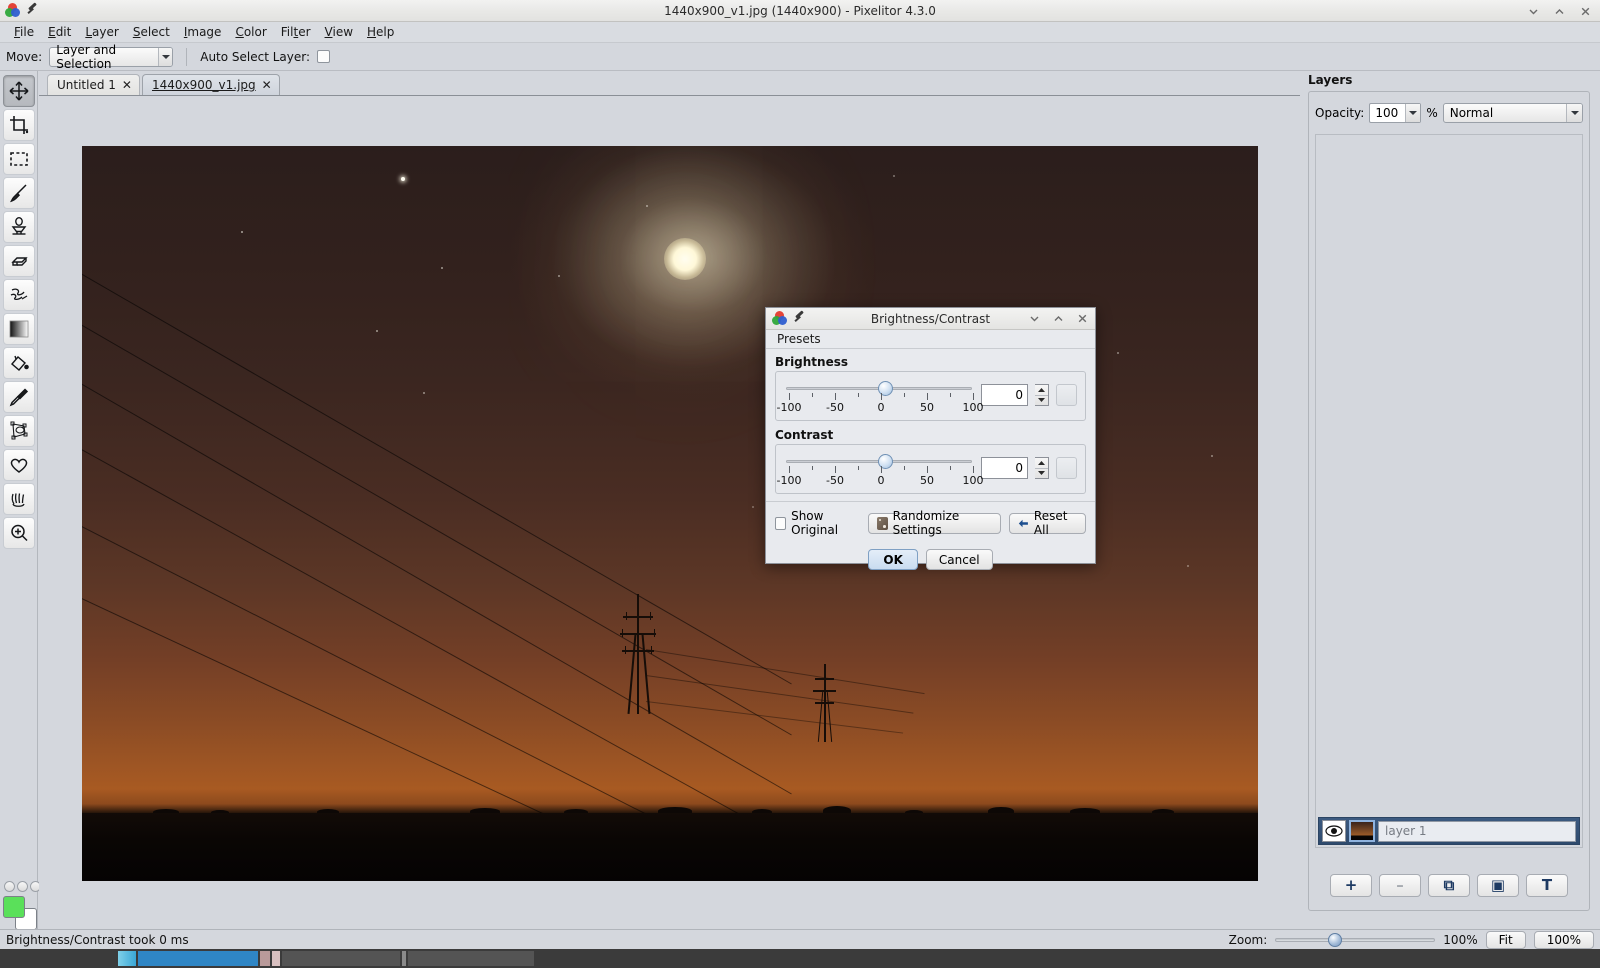 This screenshot has width=1600, height=968. What do you see at coordinates (296, 32) in the screenshot?
I see `menu-filter: Filter` at bounding box center [296, 32].